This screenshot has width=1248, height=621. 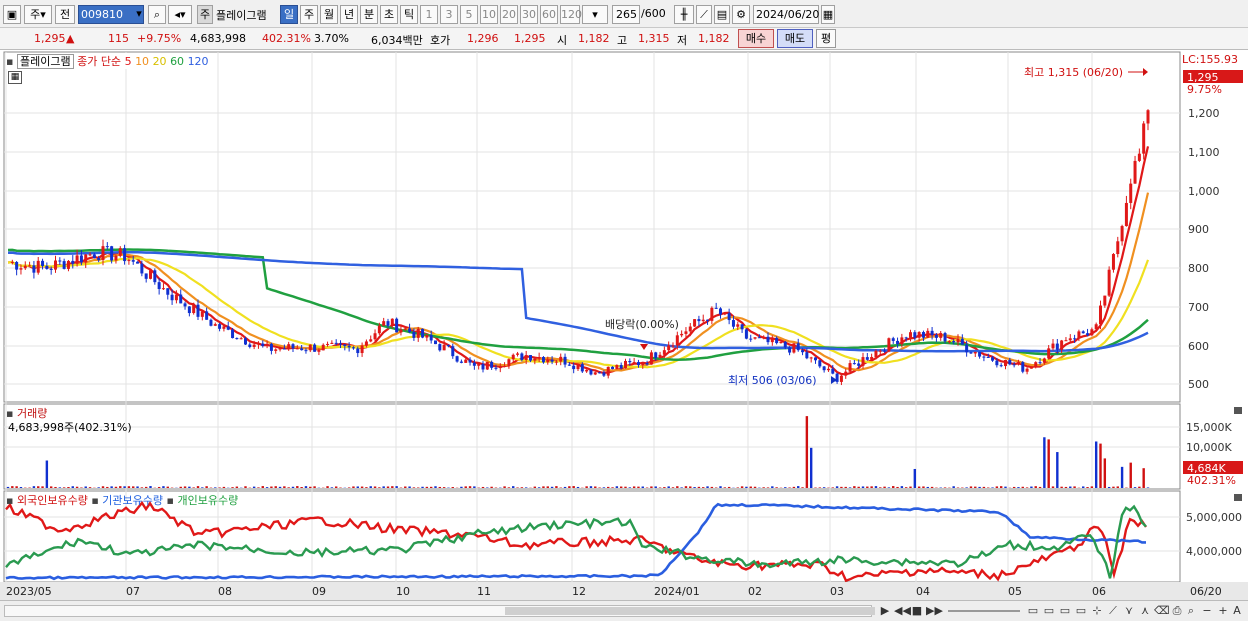 What do you see at coordinates (756, 38) in the screenshot?
I see `buy-button: 매수` at bounding box center [756, 38].